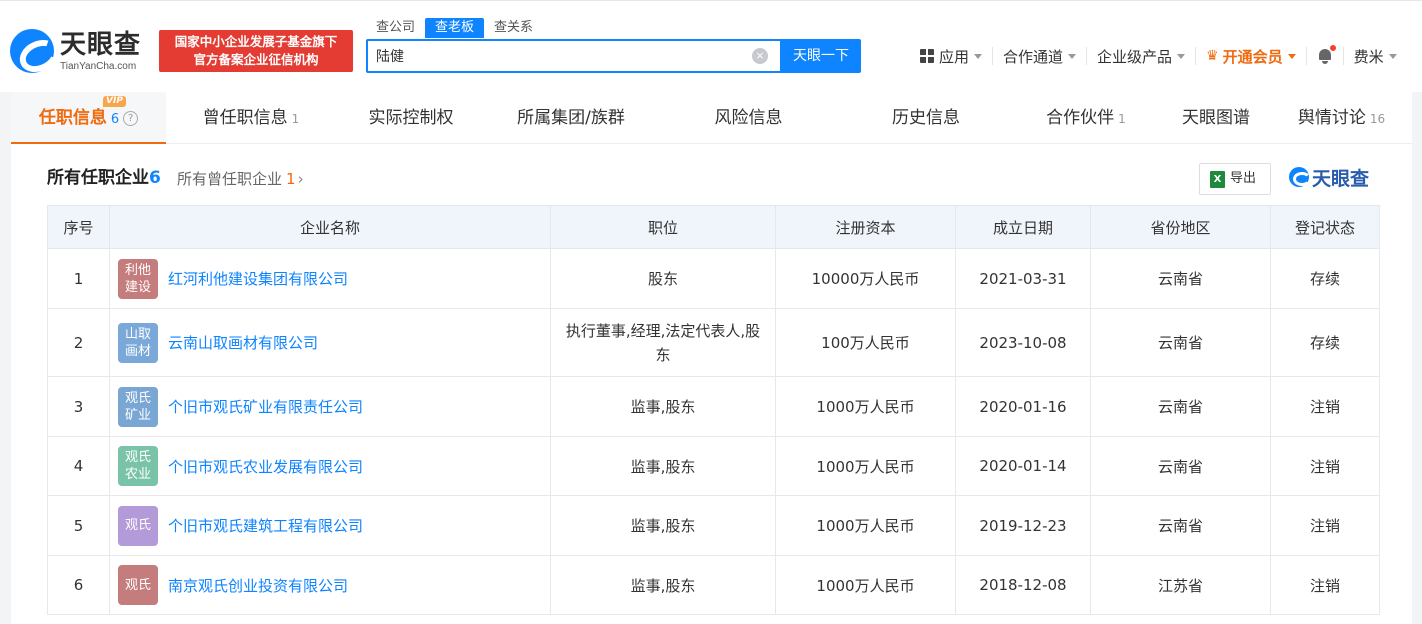 This screenshot has height=624, width=1422. I want to click on cell-no: 1, so click(78, 278).